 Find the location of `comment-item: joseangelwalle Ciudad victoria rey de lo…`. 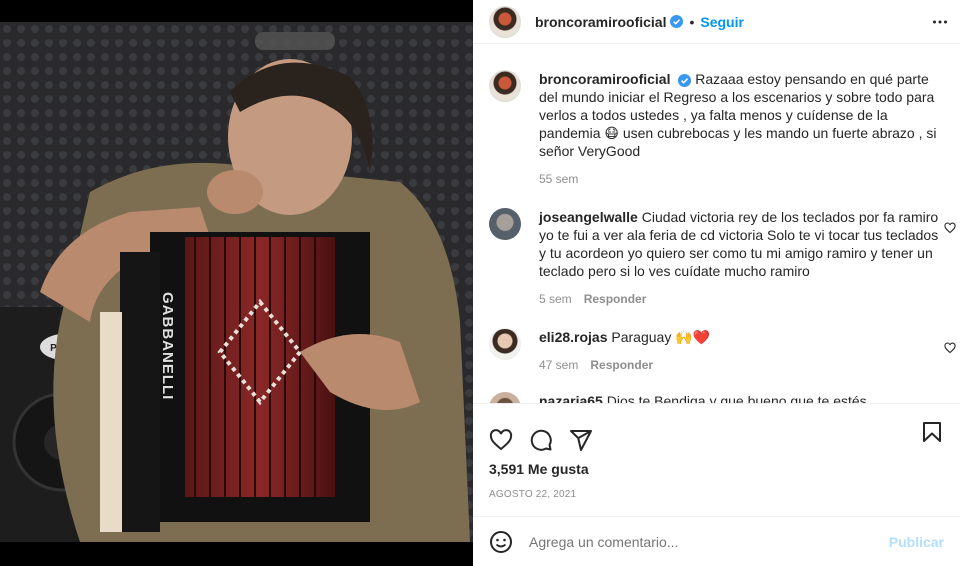

comment-item: joseangelwalle Ciudad victoria rey de lo… is located at coordinates (716, 257).